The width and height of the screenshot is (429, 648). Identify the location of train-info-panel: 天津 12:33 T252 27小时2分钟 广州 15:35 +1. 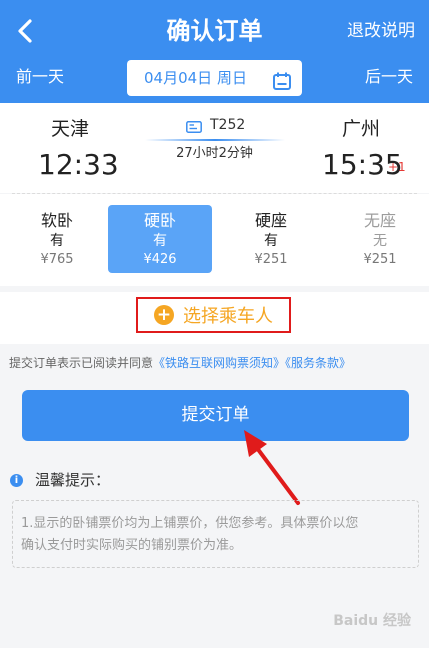
(214, 148).